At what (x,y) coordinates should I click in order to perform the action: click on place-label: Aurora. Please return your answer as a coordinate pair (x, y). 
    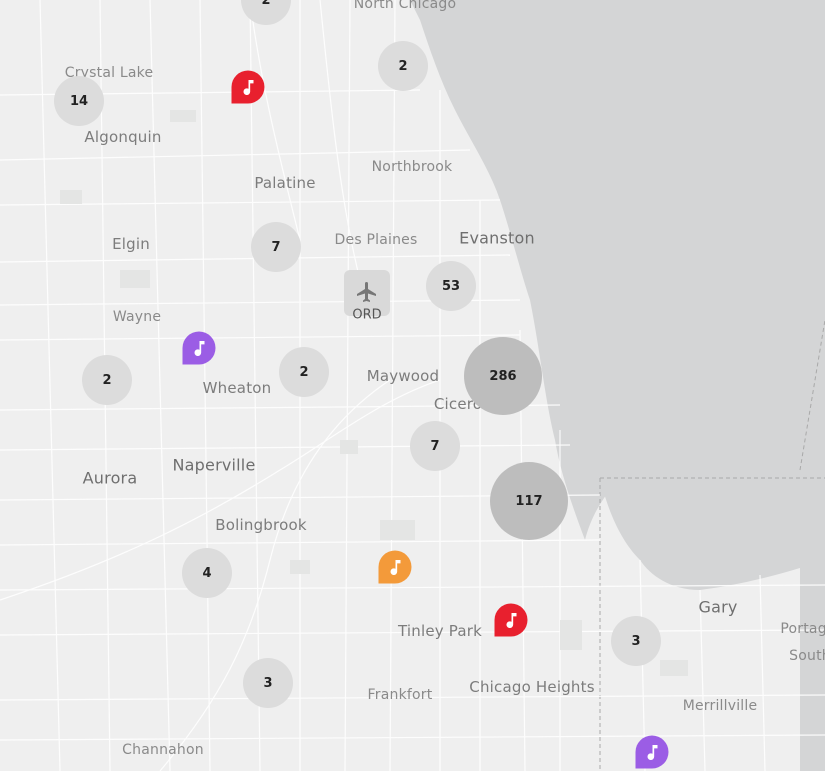
    Looking at the image, I should click on (110, 478).